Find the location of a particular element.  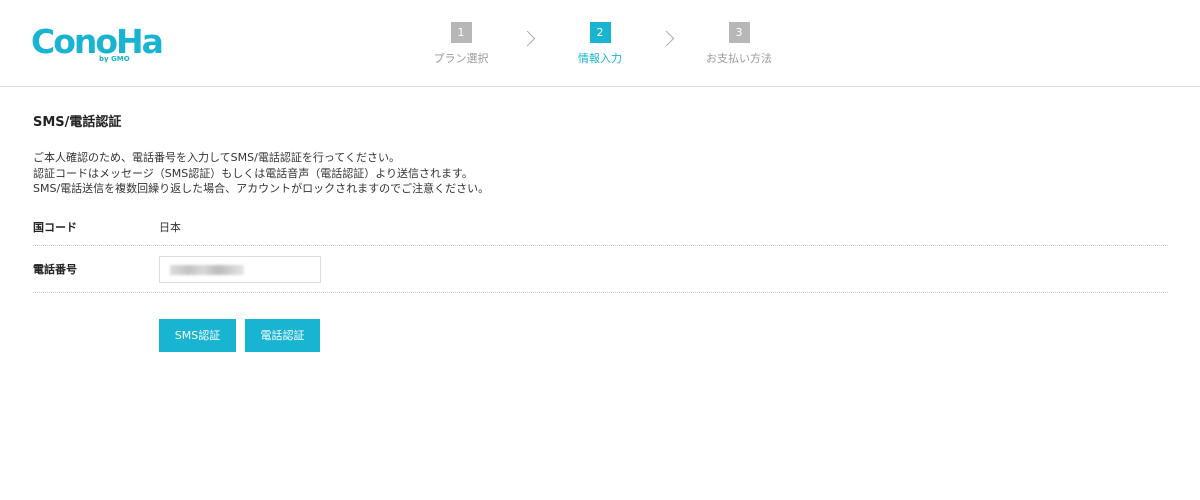

country-code-row: 国コード 日本 is located at coordinates (600, 229).